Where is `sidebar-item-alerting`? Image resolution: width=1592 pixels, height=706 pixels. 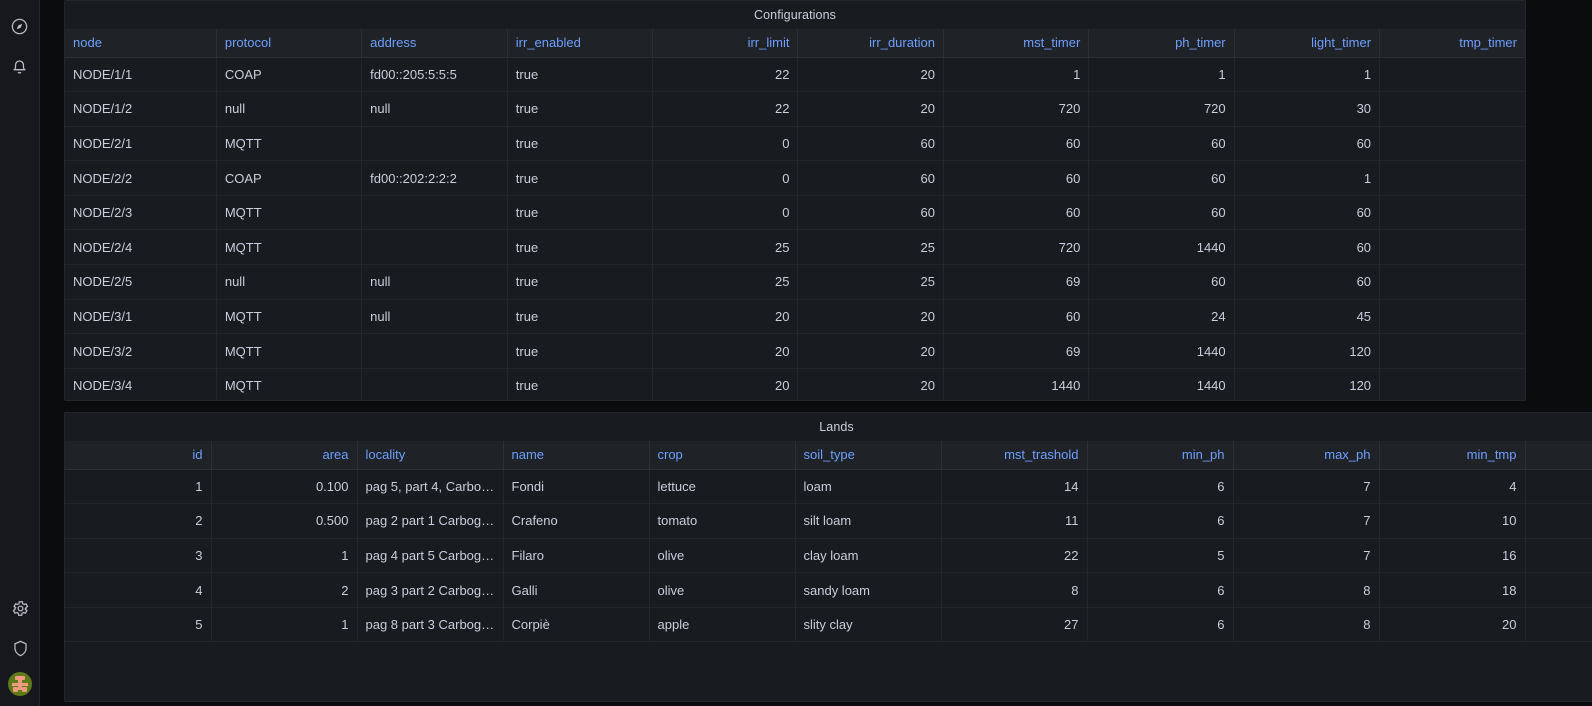
sidebar-item-alerting is located at coordinates (20, 66).